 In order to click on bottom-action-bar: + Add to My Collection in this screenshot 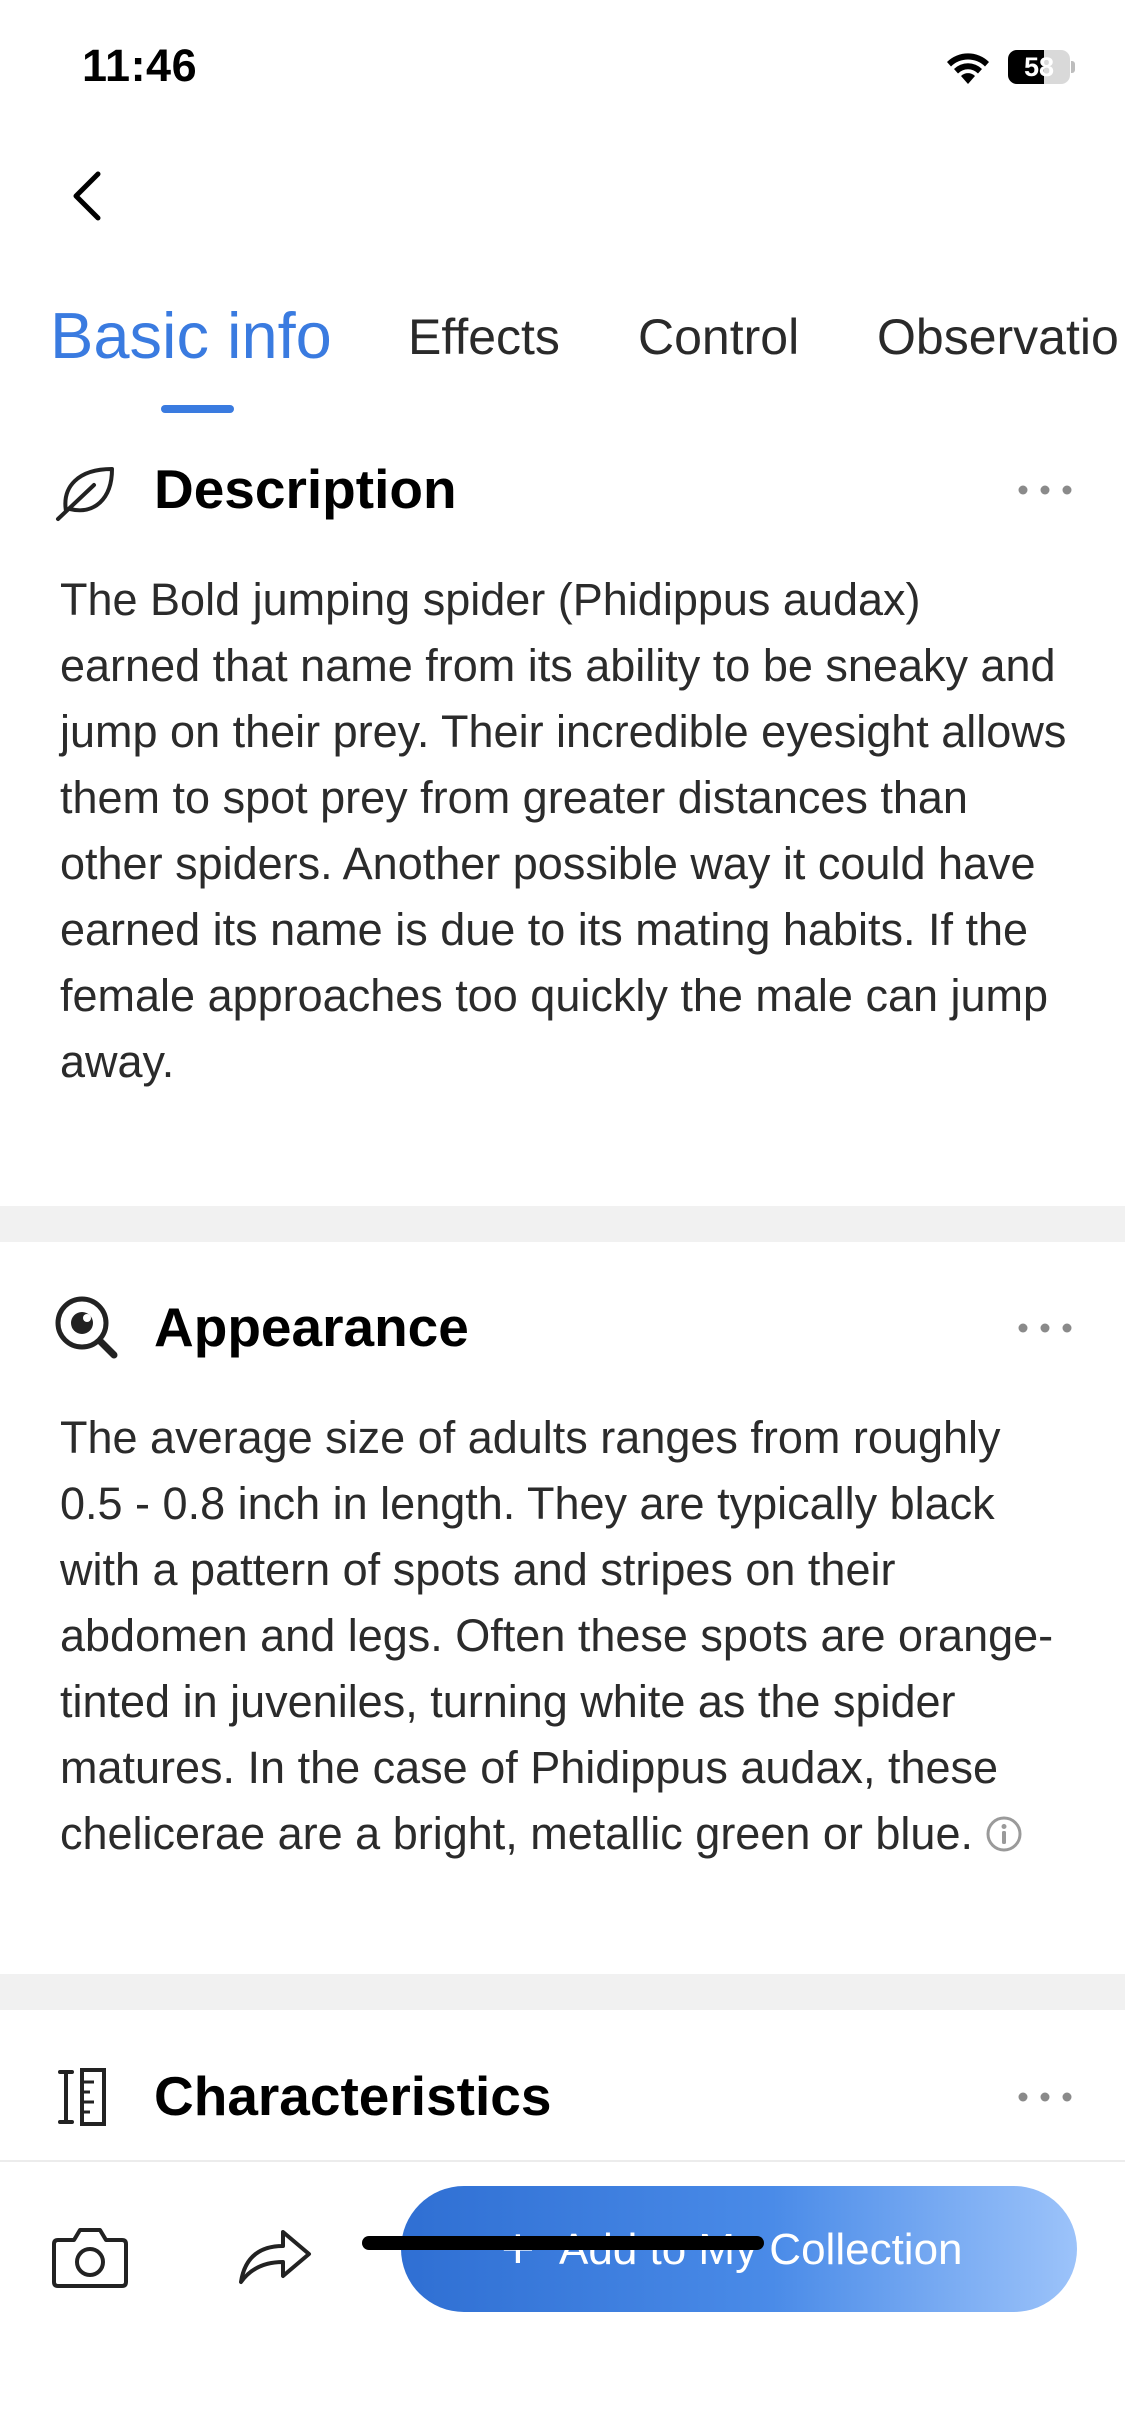, I will do `click(562, 2298)`.